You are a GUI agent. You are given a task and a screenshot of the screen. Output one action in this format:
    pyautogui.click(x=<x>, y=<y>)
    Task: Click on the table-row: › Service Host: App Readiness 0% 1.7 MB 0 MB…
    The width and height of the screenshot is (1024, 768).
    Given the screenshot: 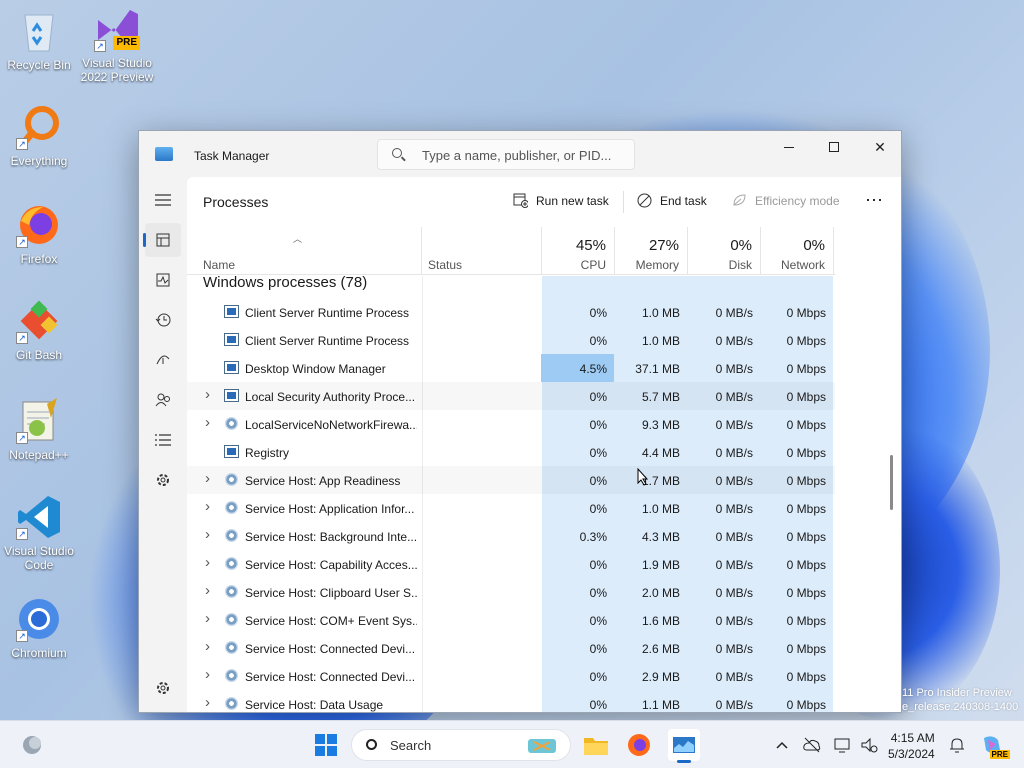 What is the action you would take?
    pyautogui.click(x=511, y=480)
    